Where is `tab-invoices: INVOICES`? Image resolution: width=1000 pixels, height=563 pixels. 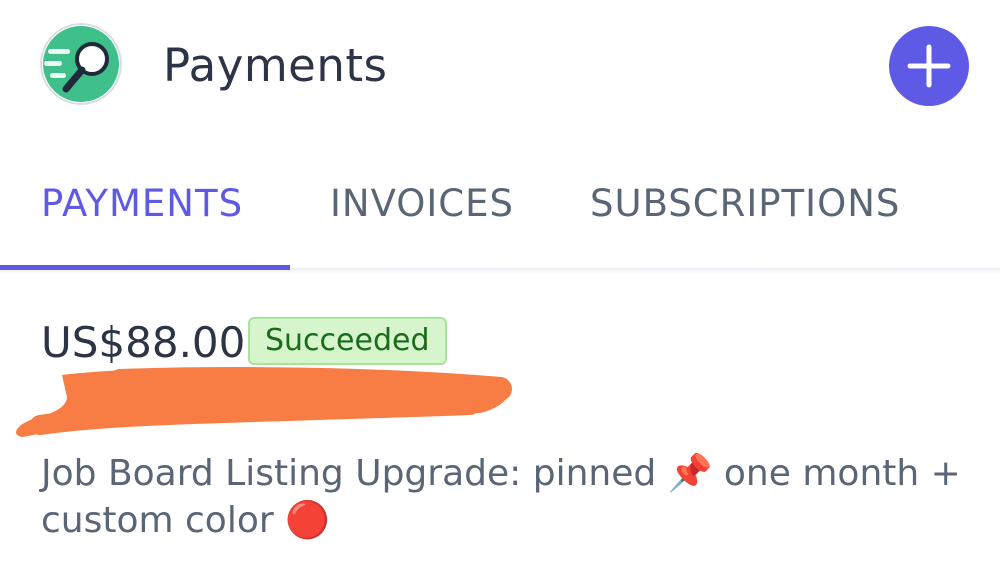 tab-invoices: INVOICES is located at coordinates (422, 204).